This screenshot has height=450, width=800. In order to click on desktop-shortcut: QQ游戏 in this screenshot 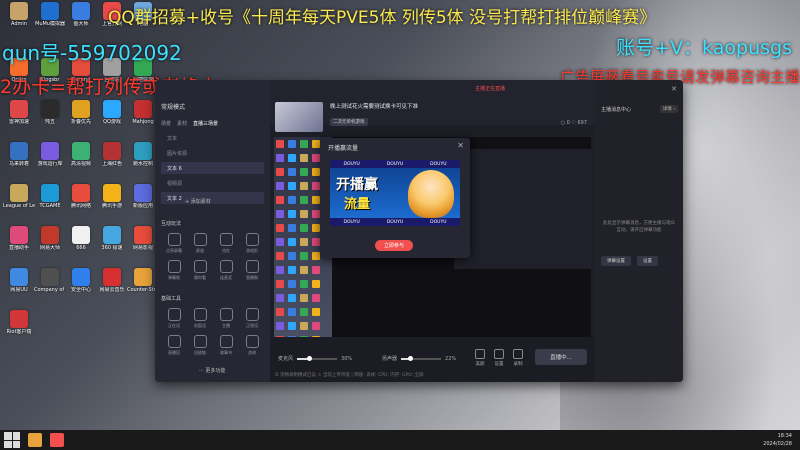, I will do `click(112, 112)`.